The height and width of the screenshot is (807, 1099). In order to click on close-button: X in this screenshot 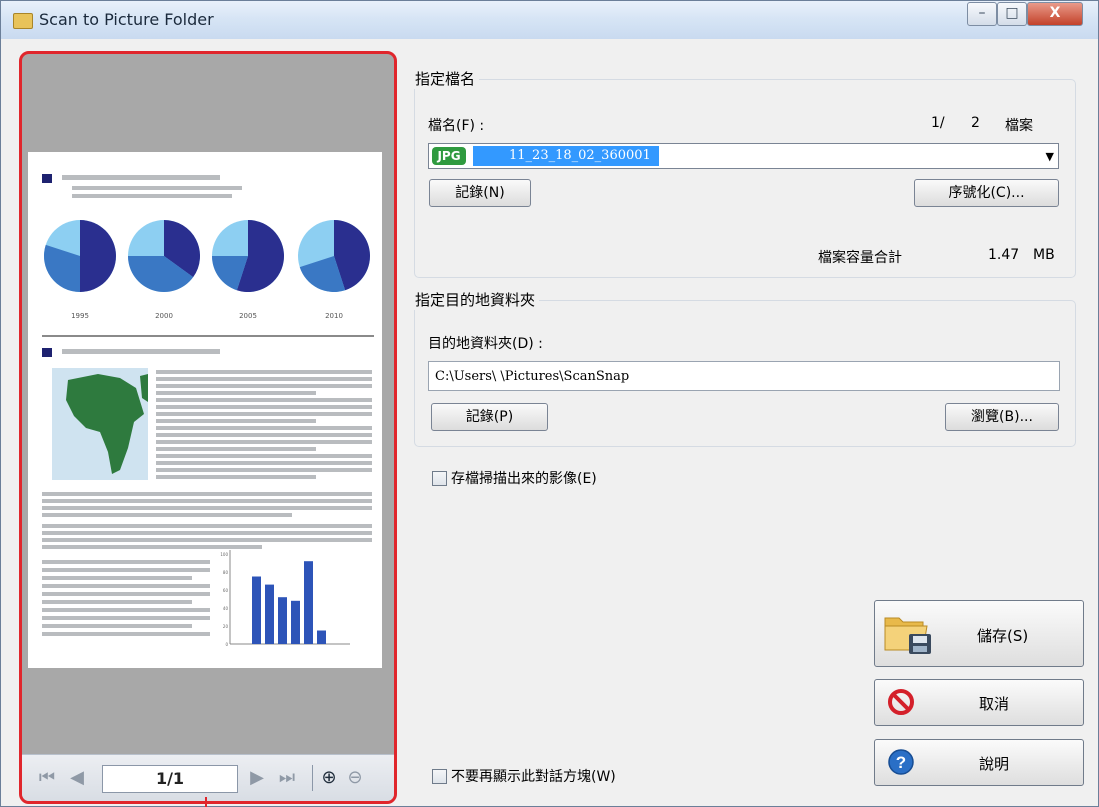, I will do `click(1055, 14)`.